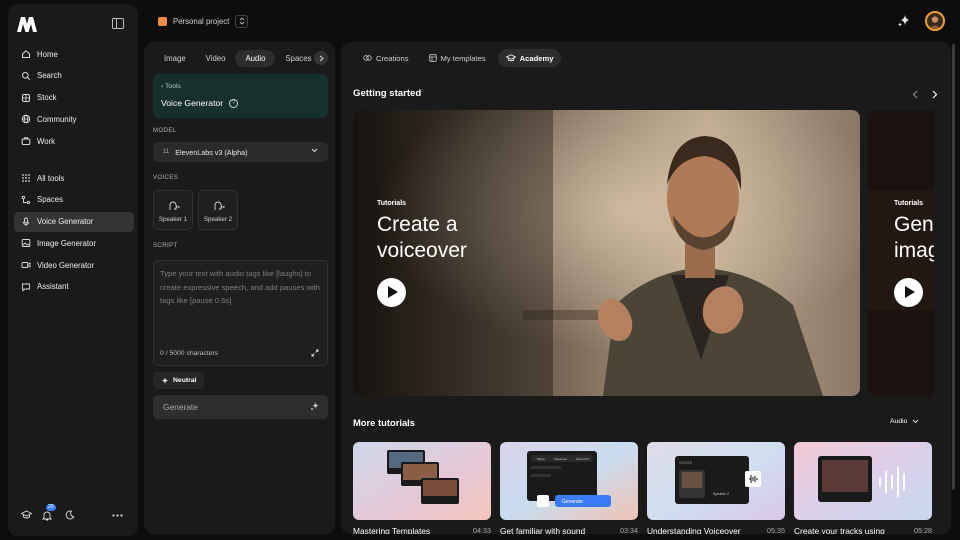 Image resolution: width=960 pixels, height=540 pixels. What do you see at coordinates (26, 287) in the screenshot?
I see `chat-icon` at bounding box center [26, 287].